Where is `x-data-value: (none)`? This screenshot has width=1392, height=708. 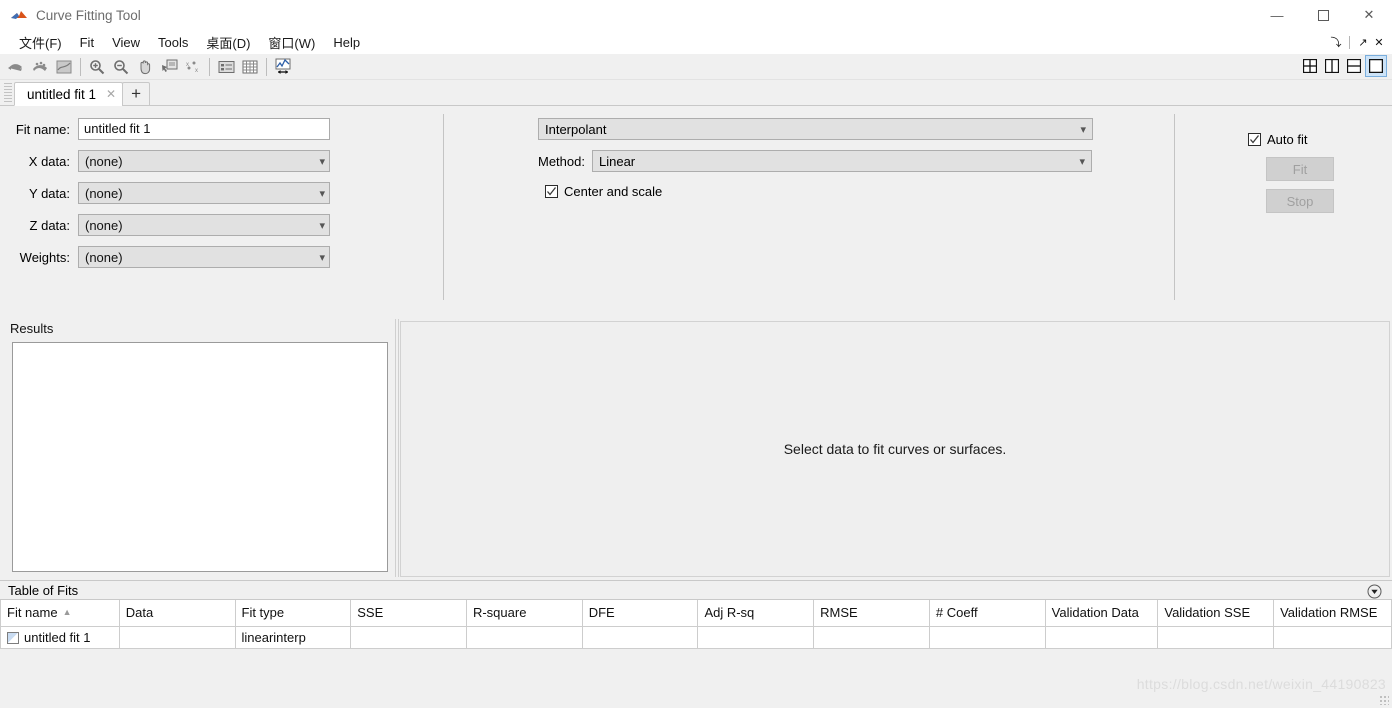 x-data-value: (none) is located at coordinates (104, 161).